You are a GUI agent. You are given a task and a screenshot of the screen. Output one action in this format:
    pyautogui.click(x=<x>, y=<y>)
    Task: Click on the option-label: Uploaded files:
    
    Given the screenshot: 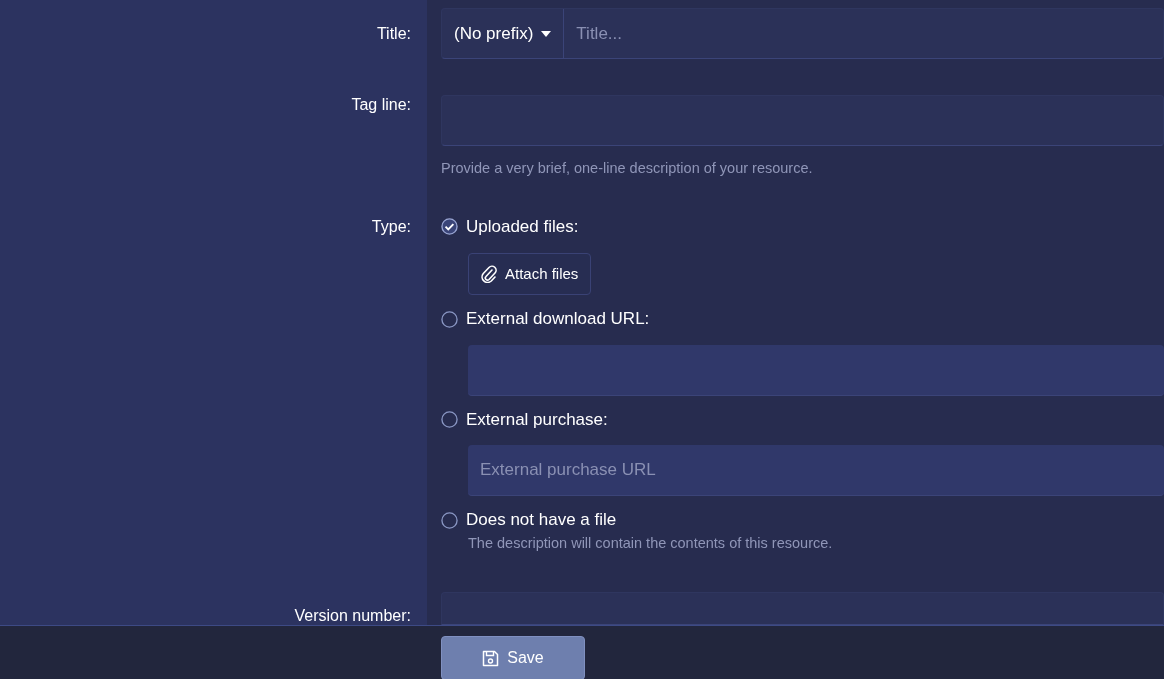 What is the action you would take?
    pyautogui.click(x=522, y=226)
    